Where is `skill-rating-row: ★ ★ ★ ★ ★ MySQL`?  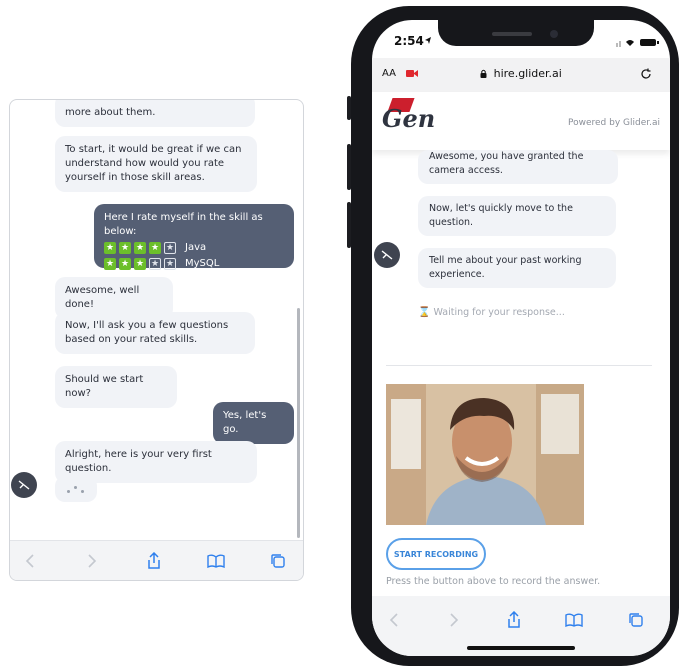 skill-rating-row: ★ ★ ★ ★ ★ MySQL is located at coordinates (194, 264).